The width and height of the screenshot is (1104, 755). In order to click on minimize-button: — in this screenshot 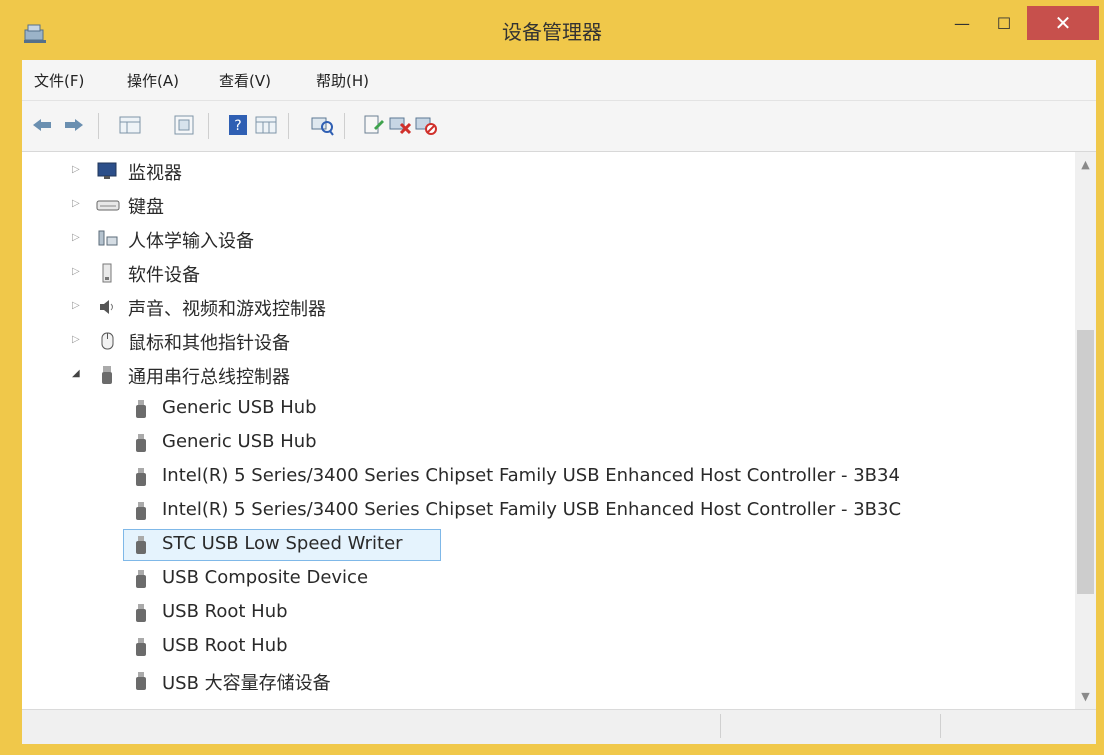, I will do `click(962, 23)`.